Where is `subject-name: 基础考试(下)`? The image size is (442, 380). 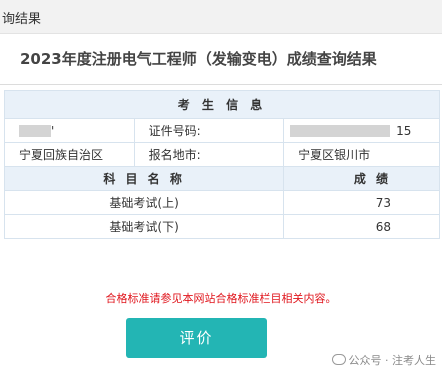 subject-name: 基础考试(下) is located at coordinates (144, 226).